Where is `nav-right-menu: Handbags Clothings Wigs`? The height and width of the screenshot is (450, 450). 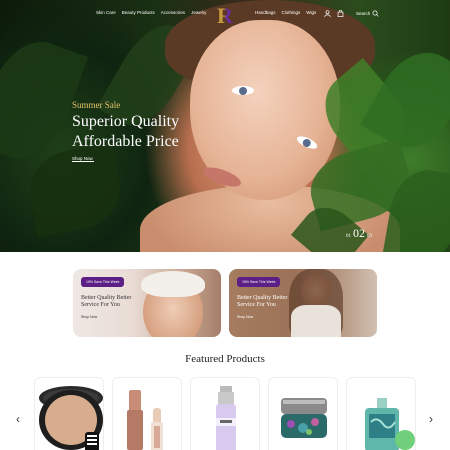 nav-right-menu: Handbags Clothings Wigs is located at coordinates (285, 12).